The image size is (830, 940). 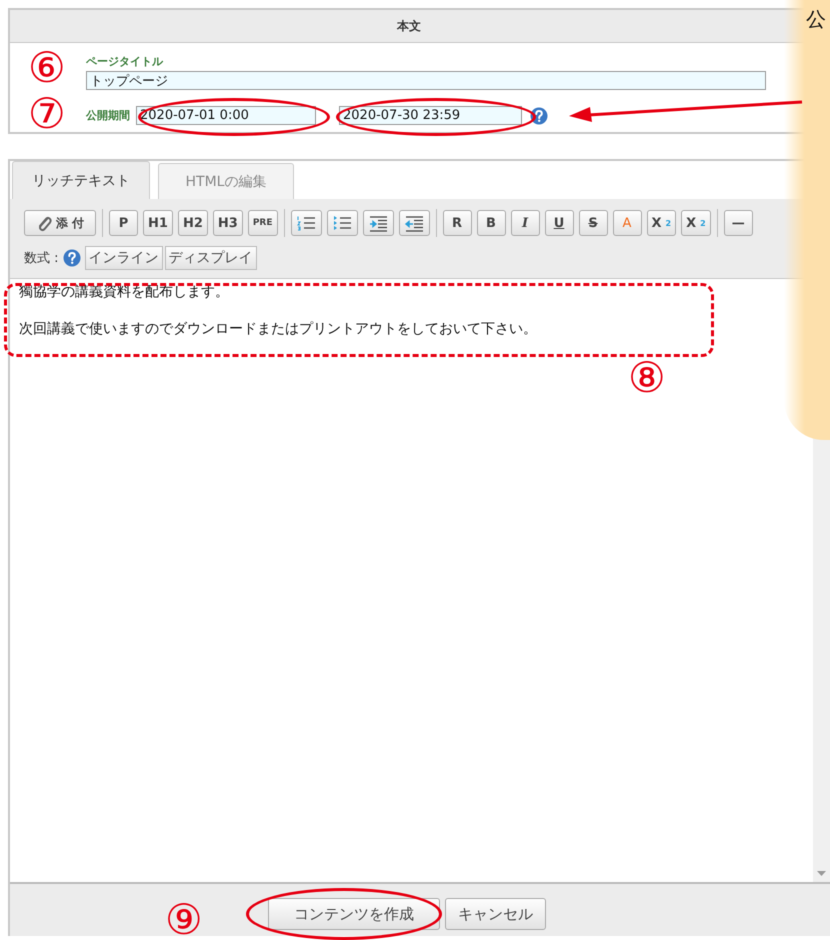 What do you see at coordinates (60, 223) in the screenshot?
I see `attach-button: 添 付` at bounding box center [60, 223].